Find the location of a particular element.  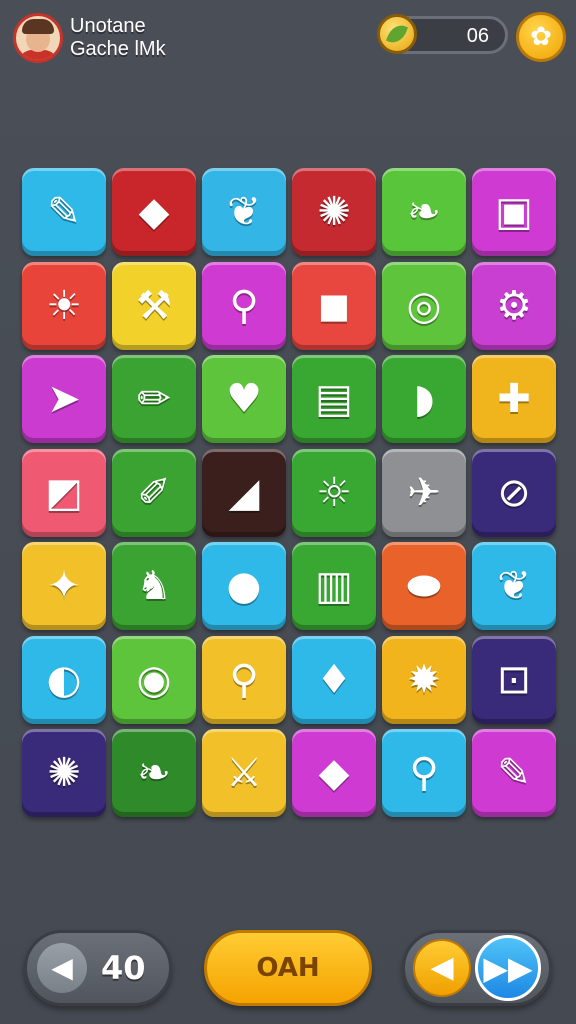

star-face-icon: ✹ is located at coordinates (424, 680).